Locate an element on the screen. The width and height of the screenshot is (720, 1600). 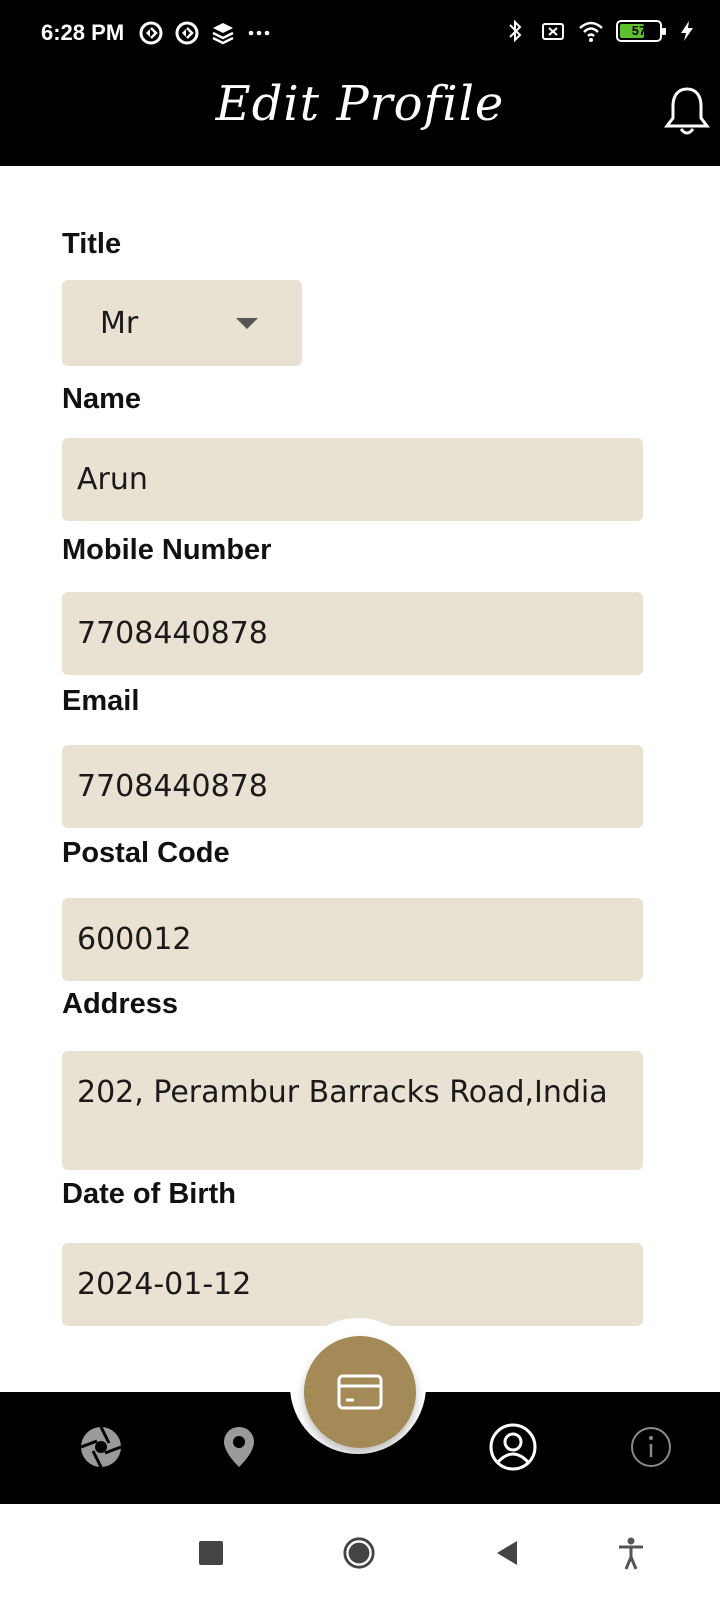
battery-tip is located at coordinates (664, 31).